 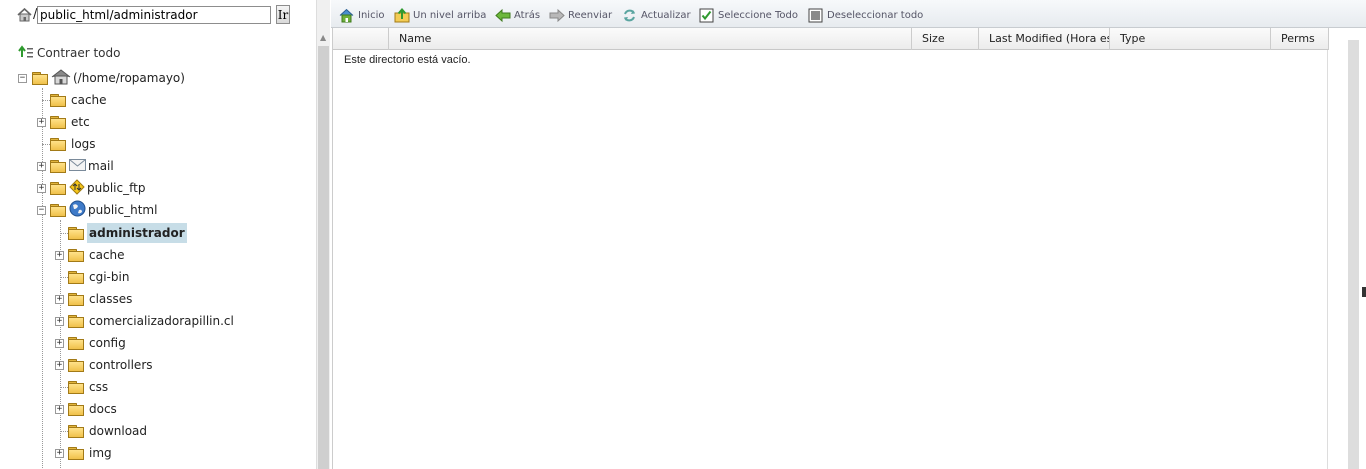 I want to click on tree-item-label: classes, so click(x=111, y=299).